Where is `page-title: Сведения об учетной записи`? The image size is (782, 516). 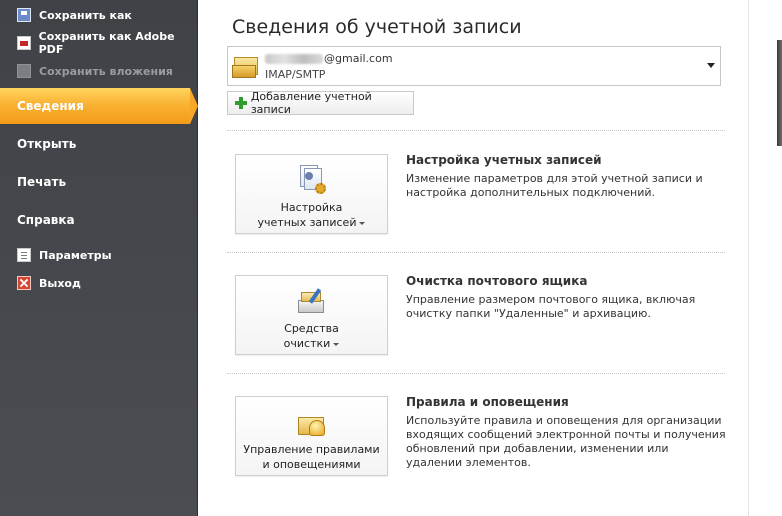
page-title: Сведения об учетной записи is located at coordinates (377, 27).